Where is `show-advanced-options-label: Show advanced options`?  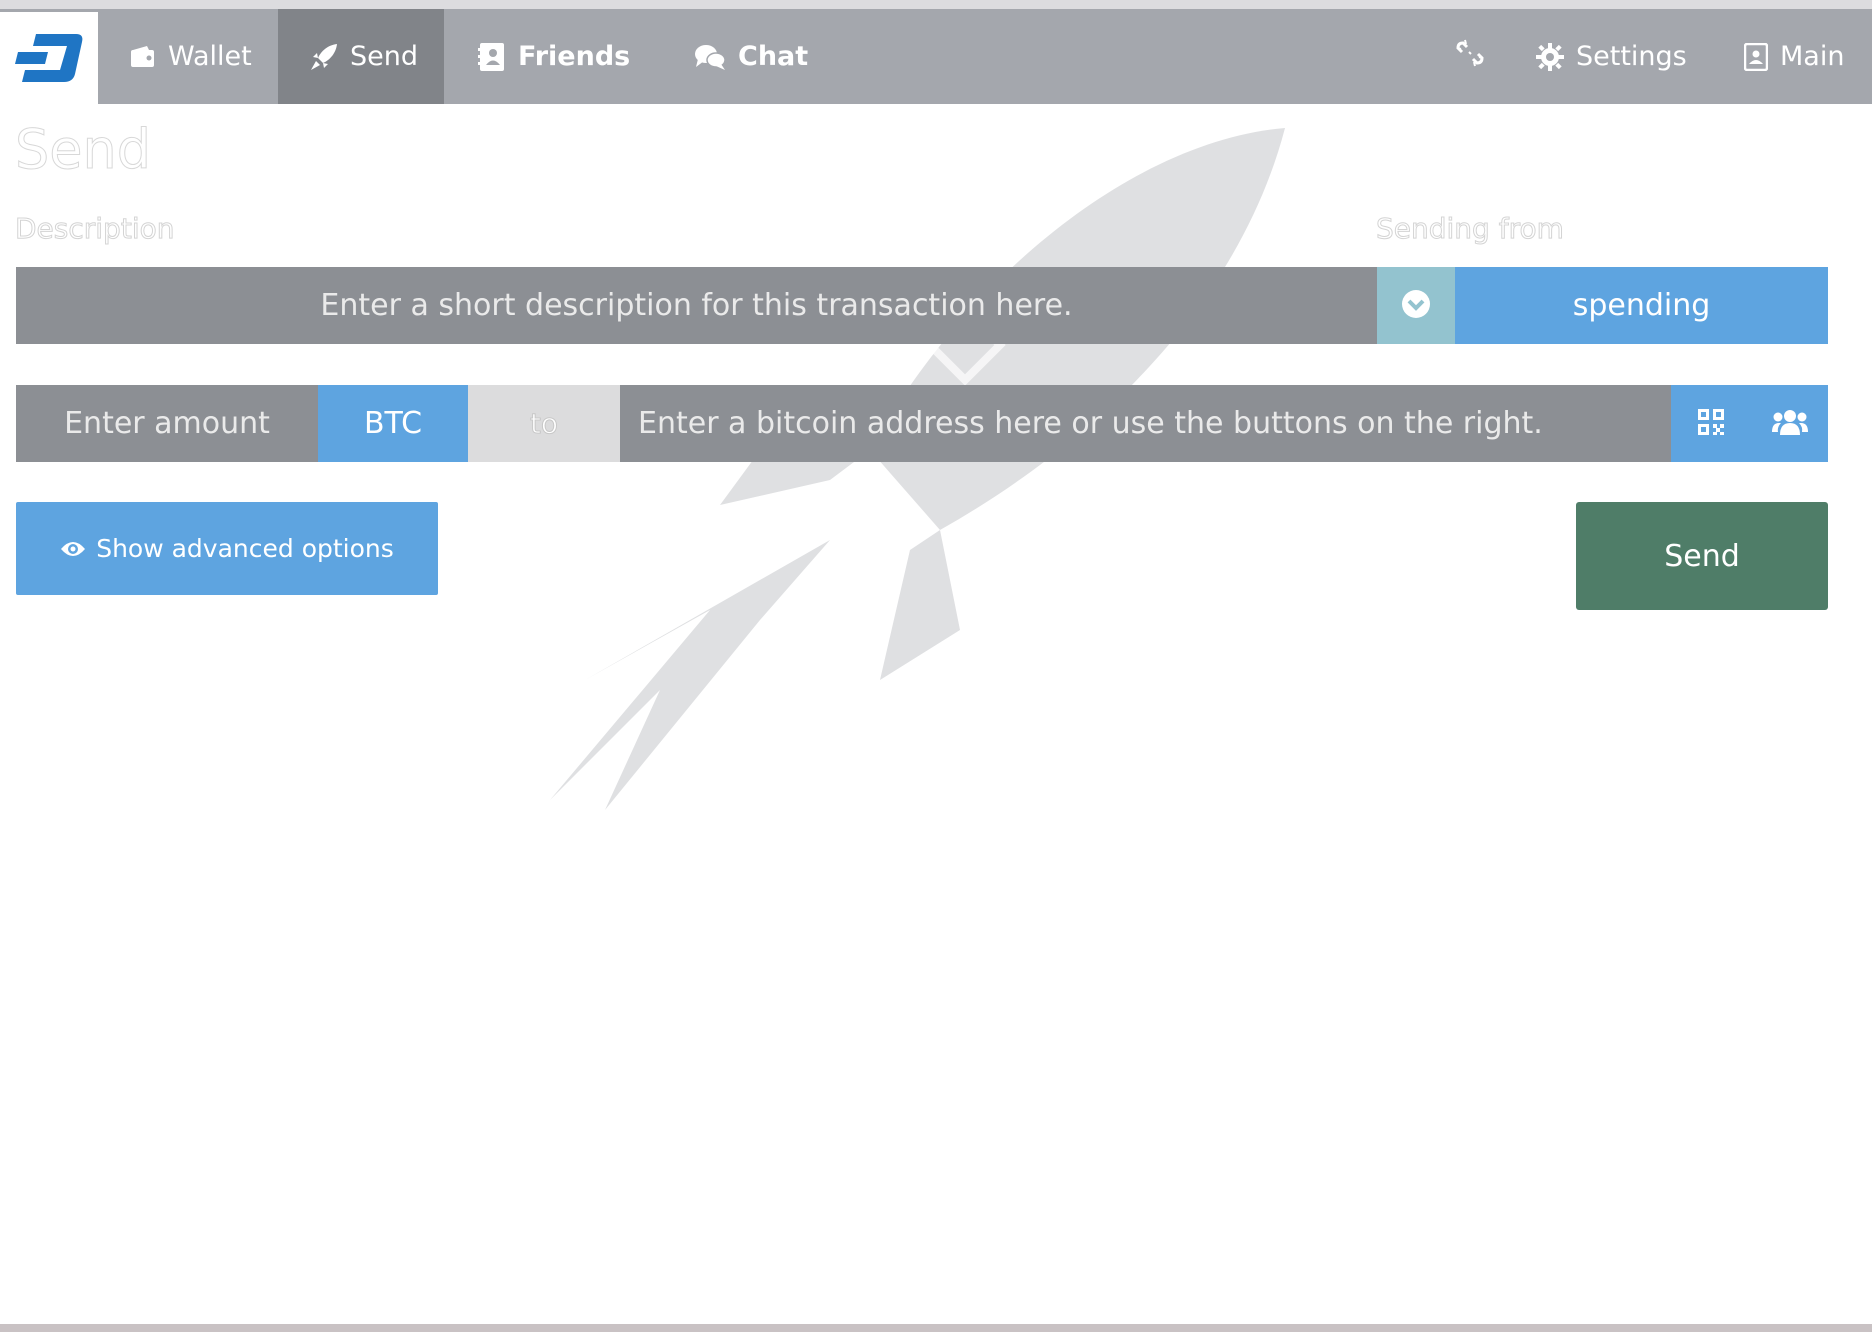
show-advanced-options-label: Show advanced options is located at coordinates (245, 548).